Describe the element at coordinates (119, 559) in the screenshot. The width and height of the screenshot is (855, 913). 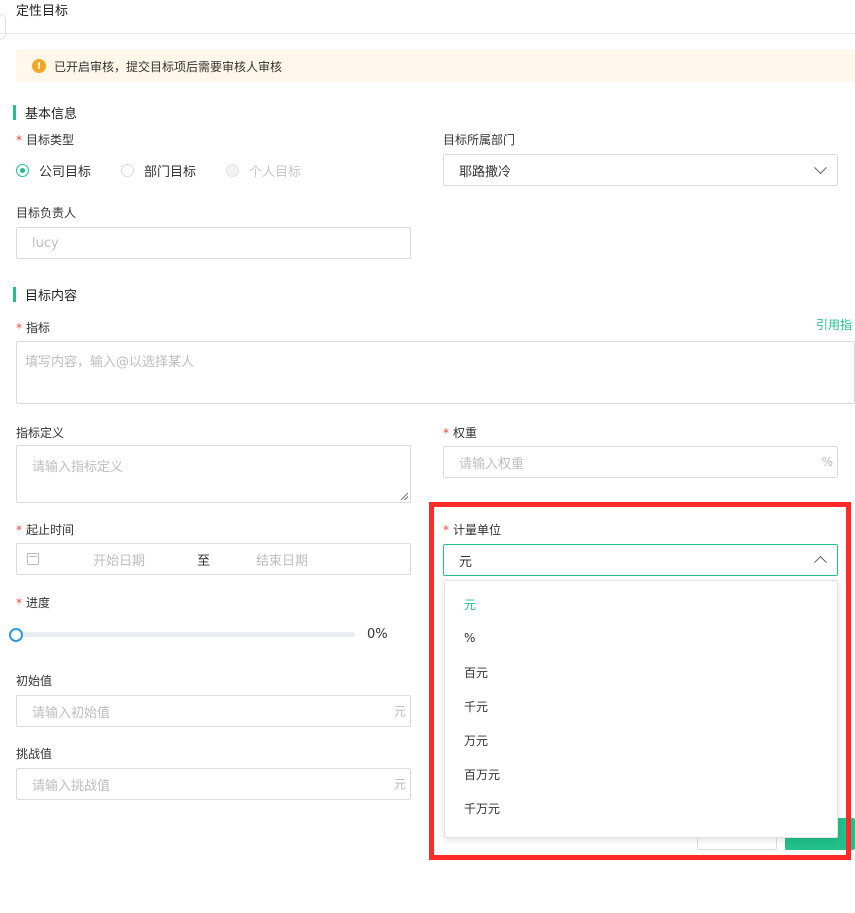
I see `start-date-input: 开始日期` at that location.